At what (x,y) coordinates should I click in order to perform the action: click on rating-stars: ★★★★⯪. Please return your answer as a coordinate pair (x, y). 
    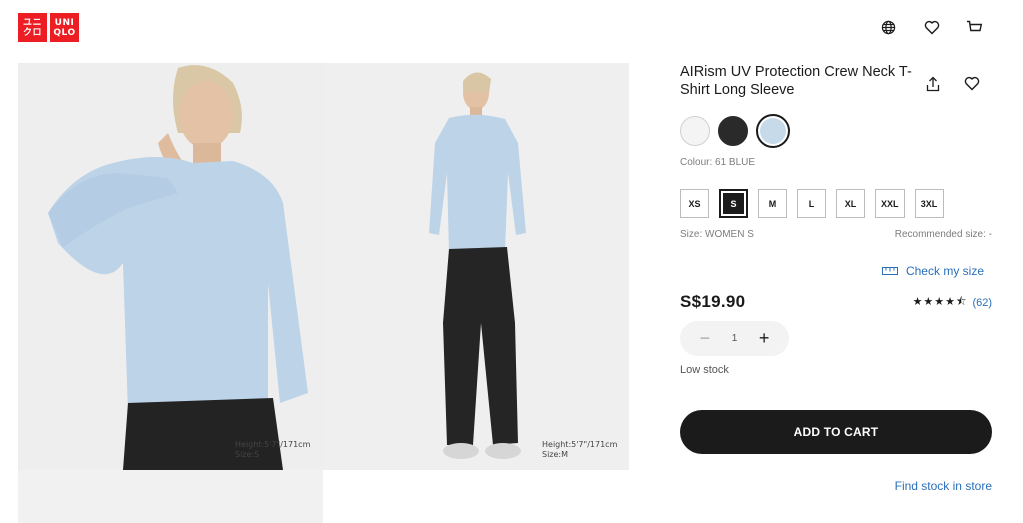
    Looking at the image, I should click on (940, 302).